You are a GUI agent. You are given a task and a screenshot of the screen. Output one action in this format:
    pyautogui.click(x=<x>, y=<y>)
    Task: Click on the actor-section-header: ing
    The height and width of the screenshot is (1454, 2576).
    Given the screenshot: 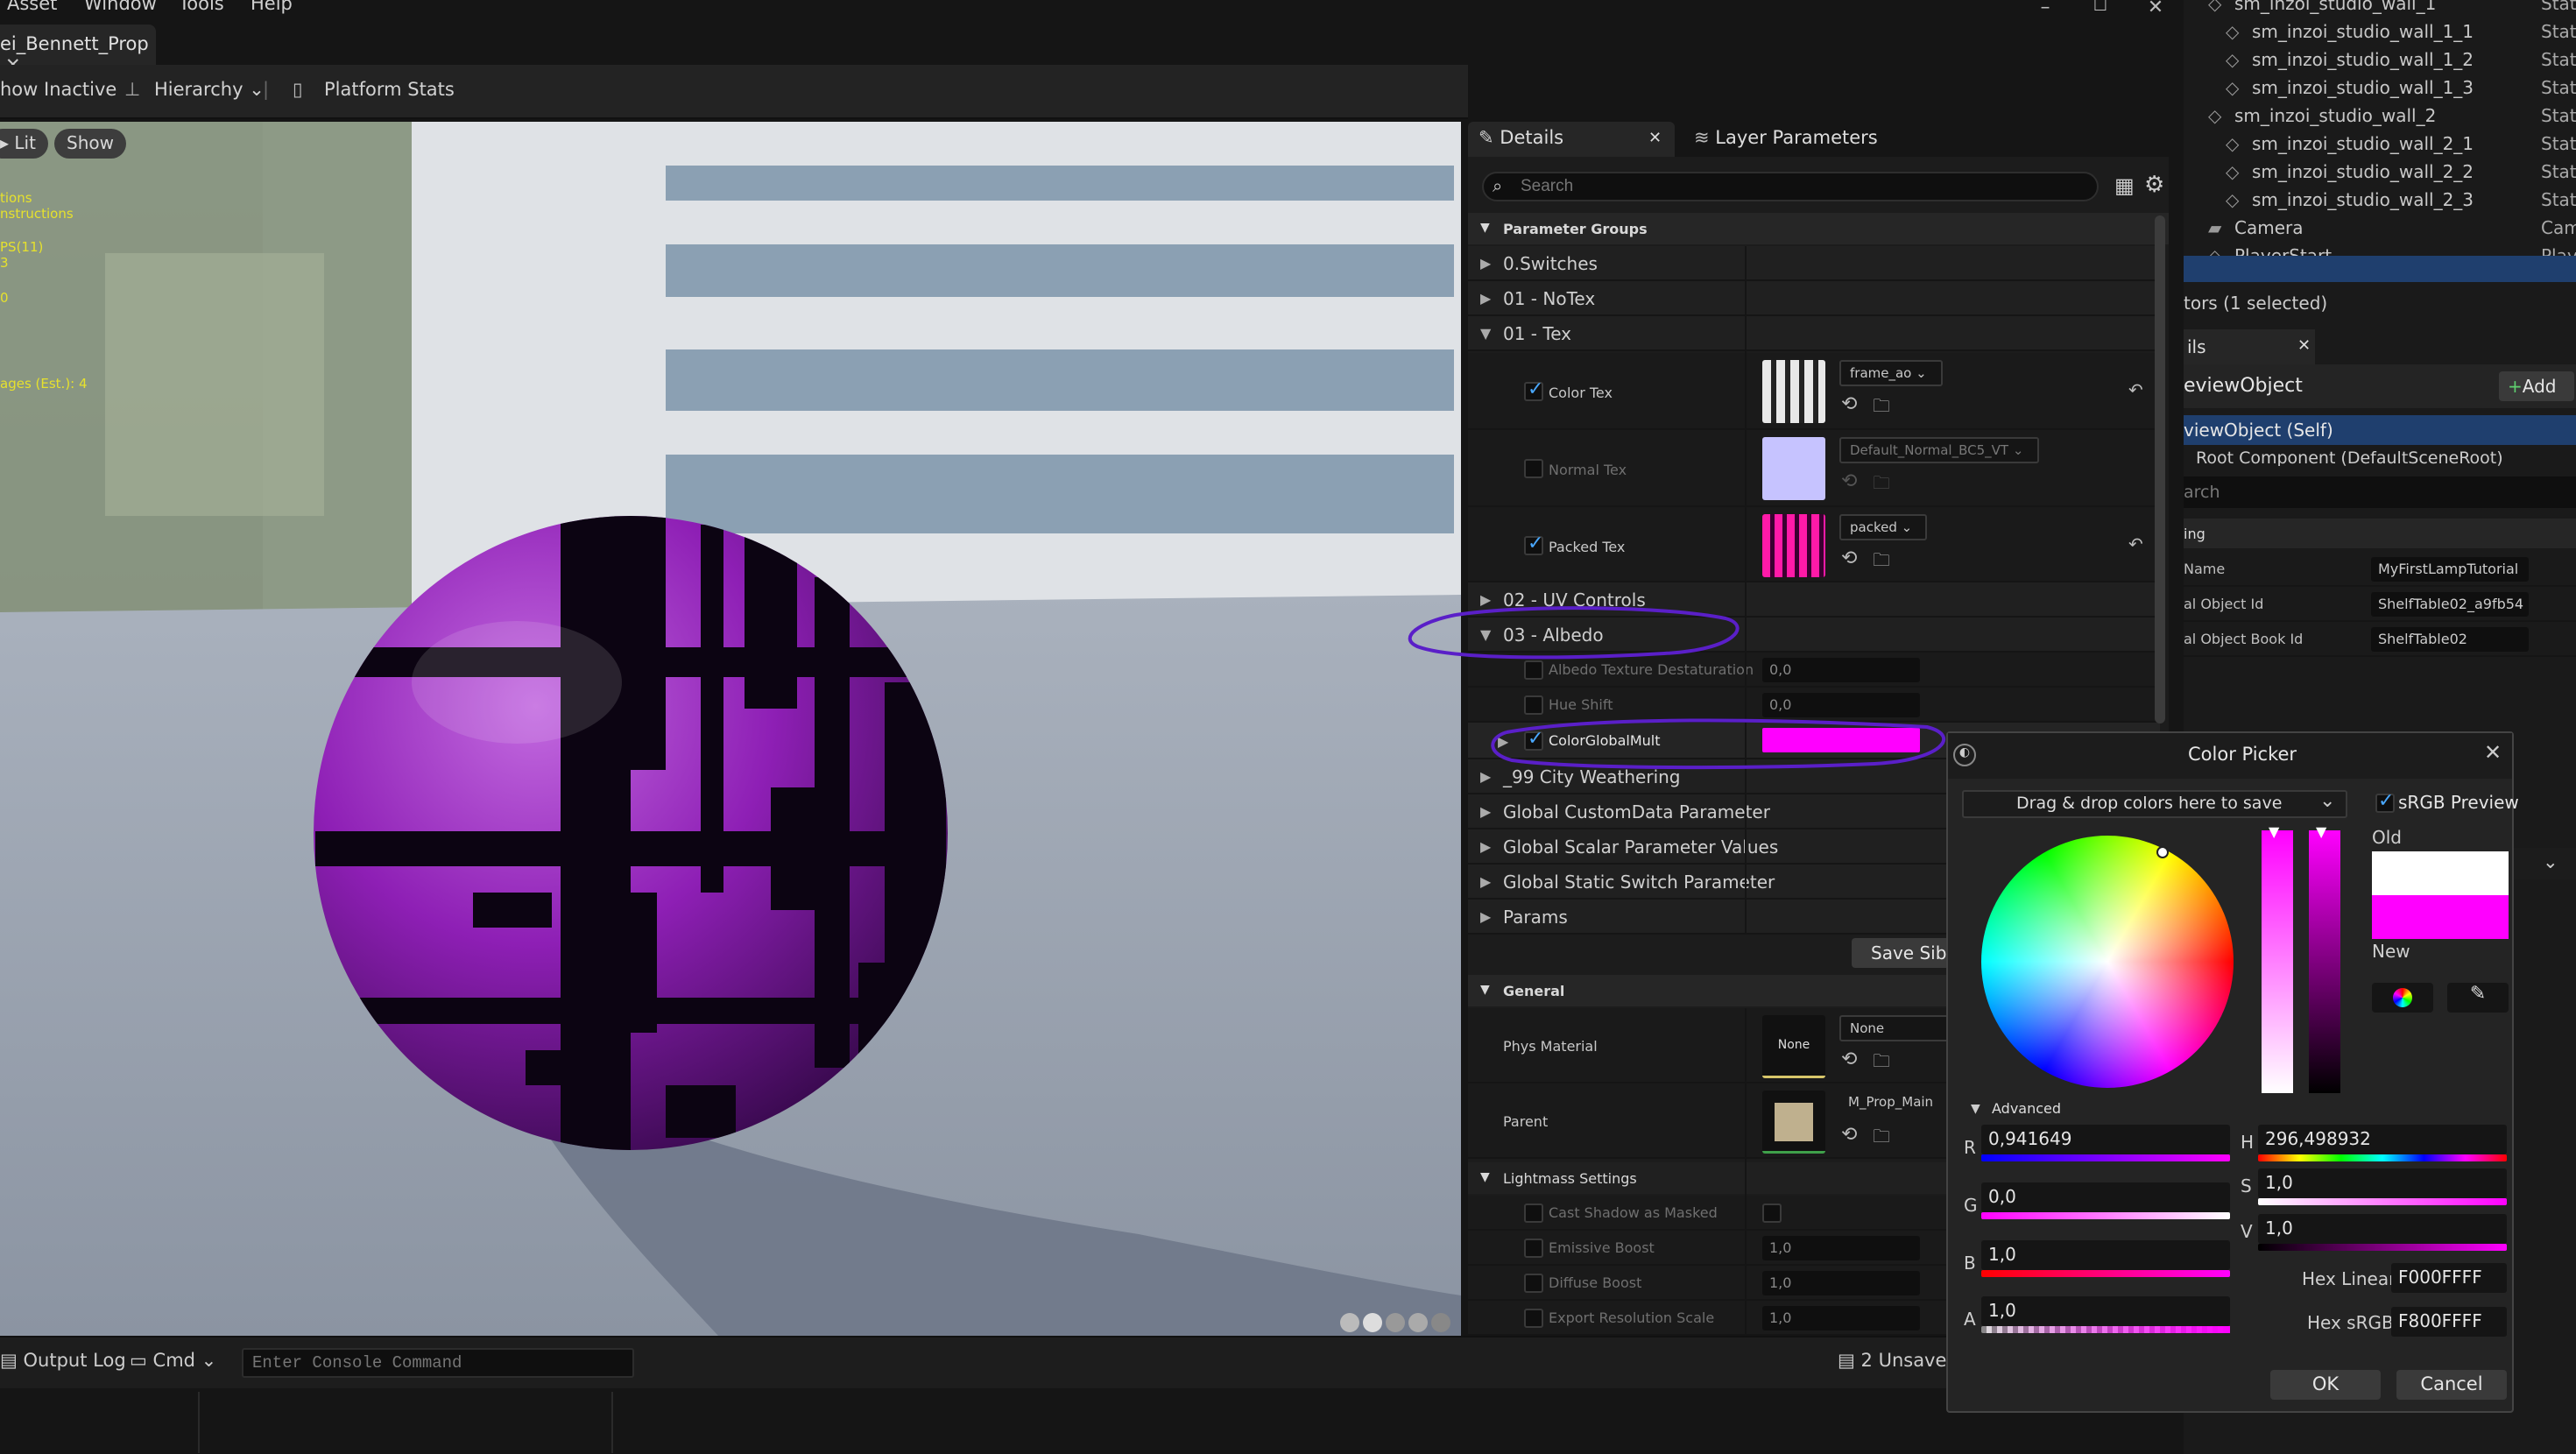 What is the action you would take?
    pyautogui.click(x=2380, y=533)
    